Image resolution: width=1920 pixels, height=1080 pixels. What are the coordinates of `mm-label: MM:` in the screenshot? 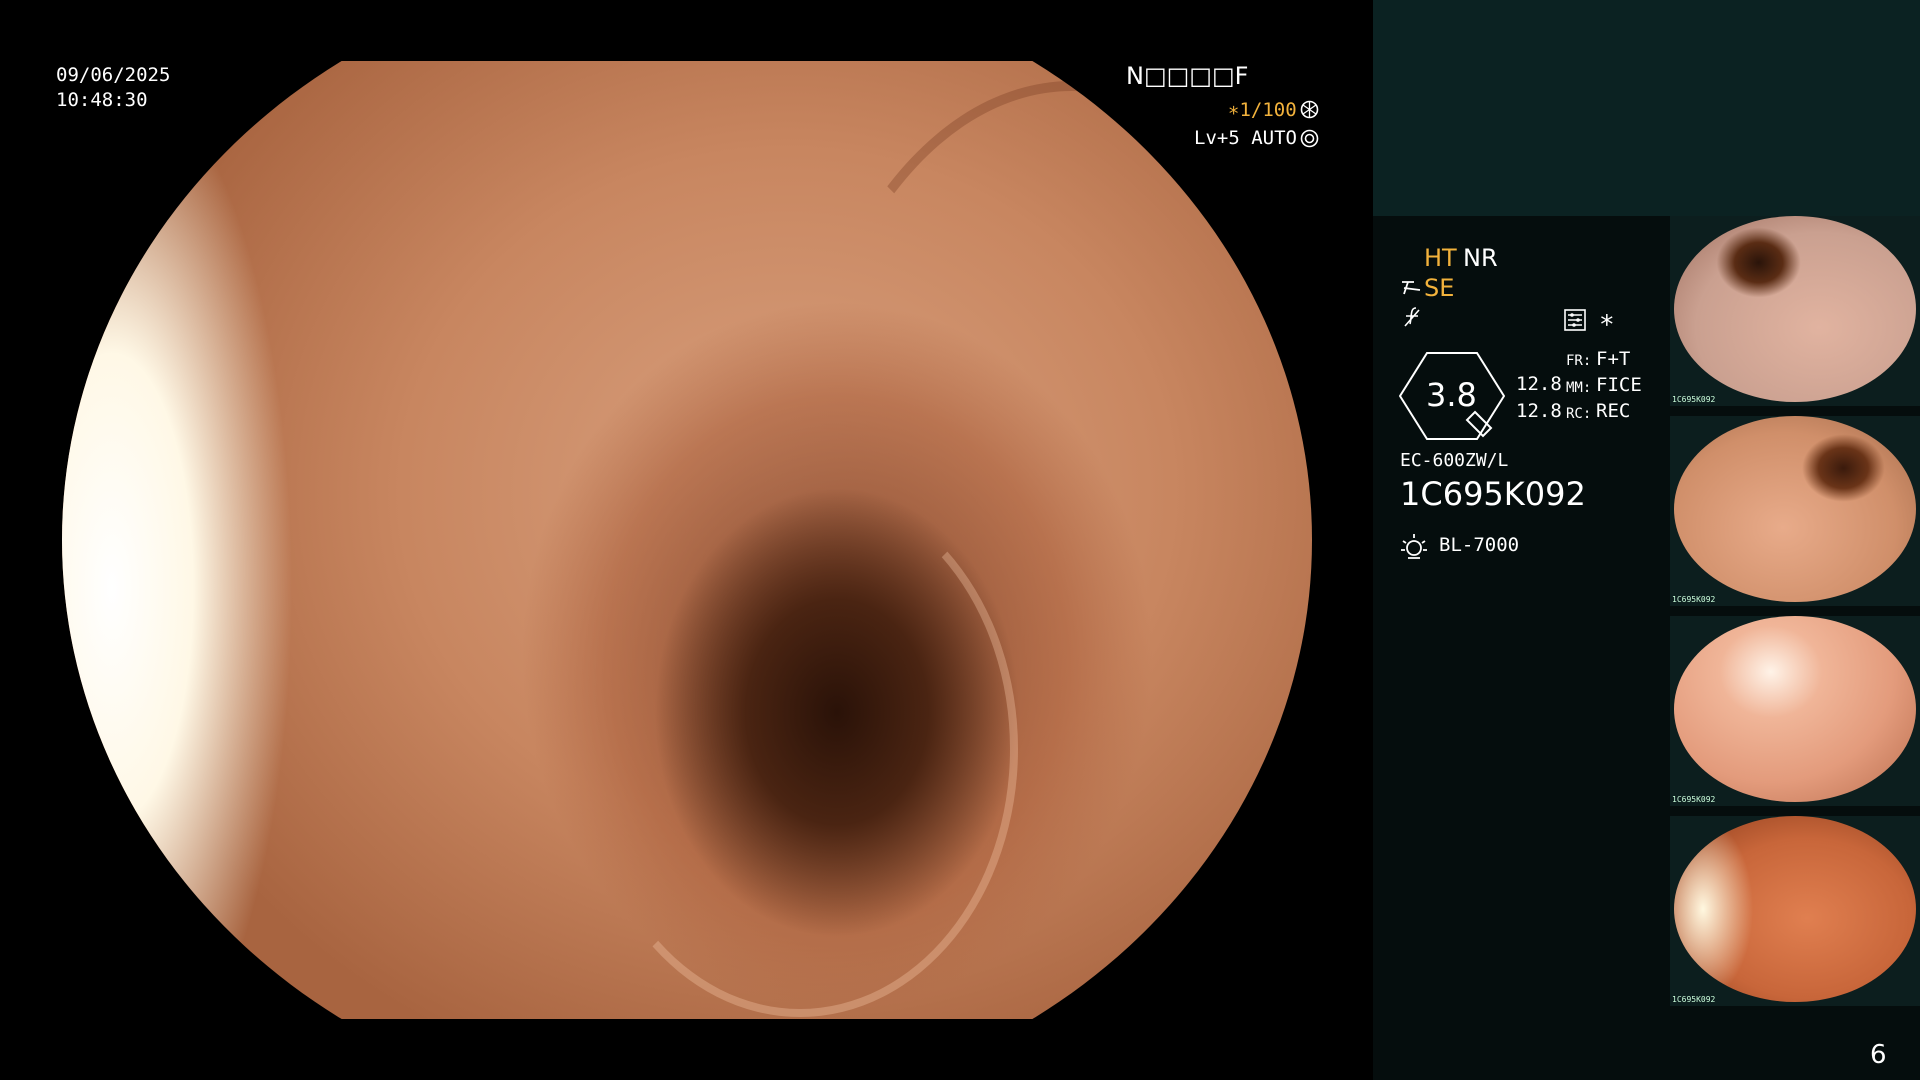 It's located at (1579, 388).